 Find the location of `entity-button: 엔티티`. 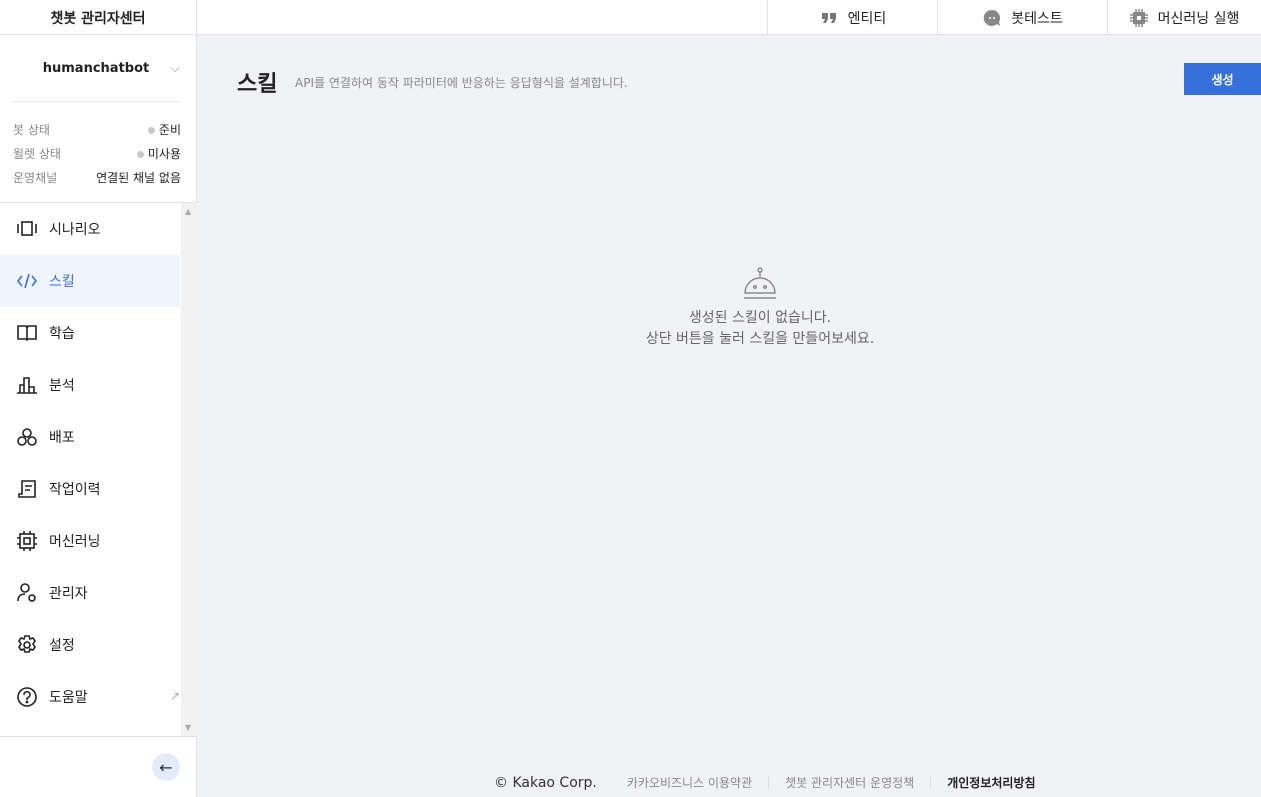

entity-button: 엔티티 is located at coordinates (852, 17).